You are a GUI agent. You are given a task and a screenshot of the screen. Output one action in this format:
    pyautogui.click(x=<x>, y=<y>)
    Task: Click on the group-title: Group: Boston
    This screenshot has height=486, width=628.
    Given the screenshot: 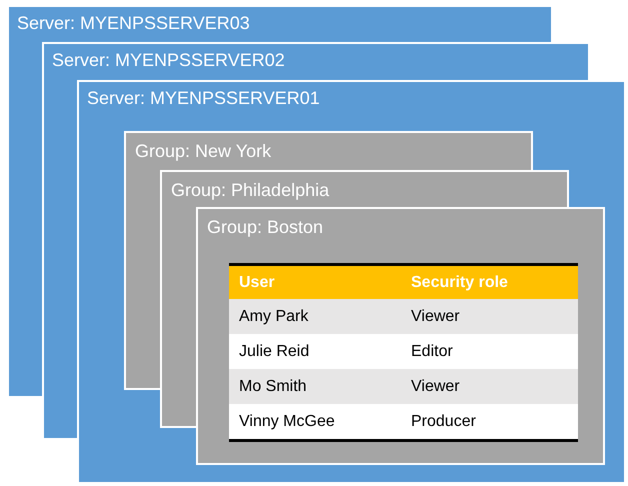 What is the action you would take?
    pyautogui.click(x=265, y=227)
    